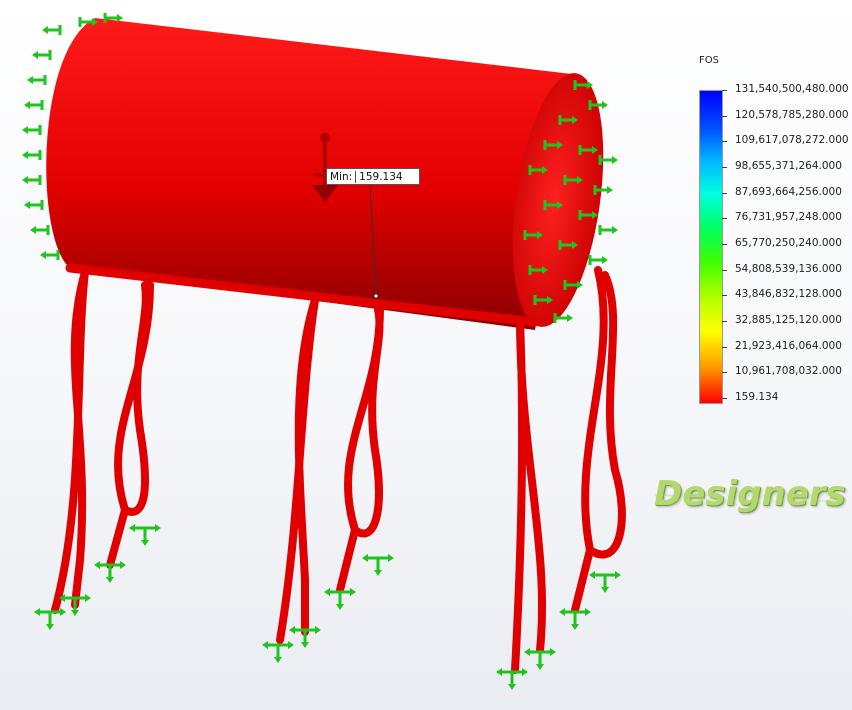 The height and width of the screenshot is (710, 852). Describe the element at coordinates (788, 243) in the screenshot. I see `legend-tick-label: 65,770,250,240.000` at that location.